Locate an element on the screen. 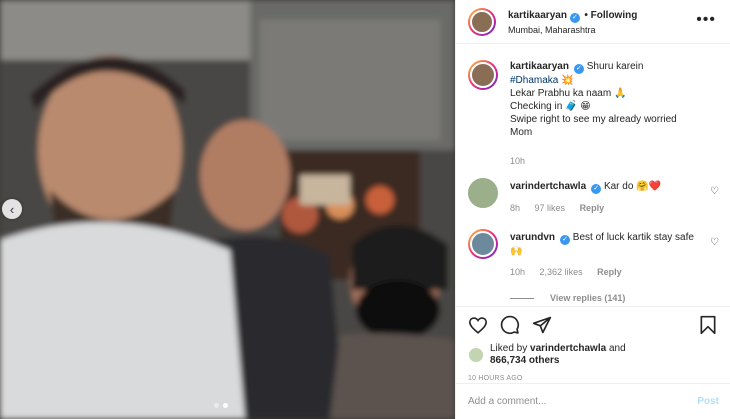 The width and height of the screenshot is (730, 419). view-replies-button: View replies (141) is located at coordinates (614, 298).